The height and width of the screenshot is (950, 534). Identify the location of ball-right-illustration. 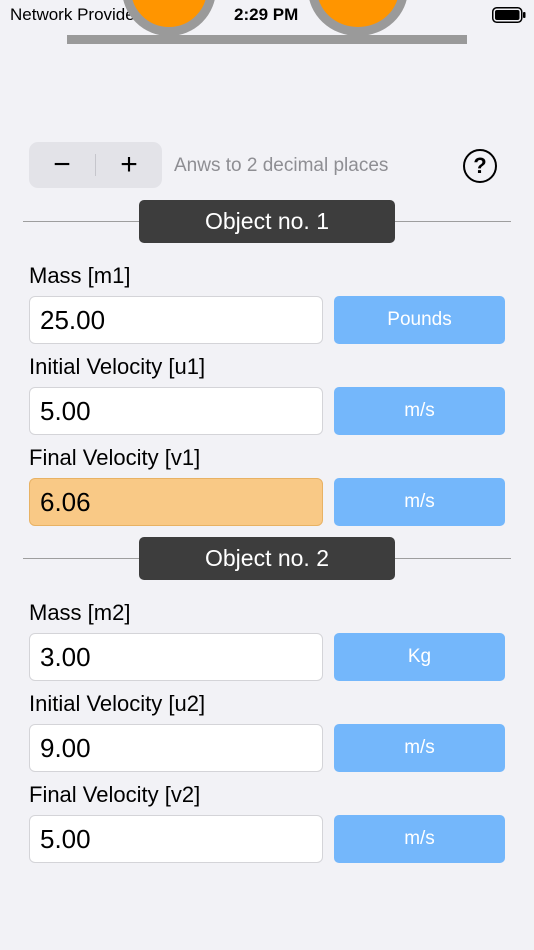
(358, 18).